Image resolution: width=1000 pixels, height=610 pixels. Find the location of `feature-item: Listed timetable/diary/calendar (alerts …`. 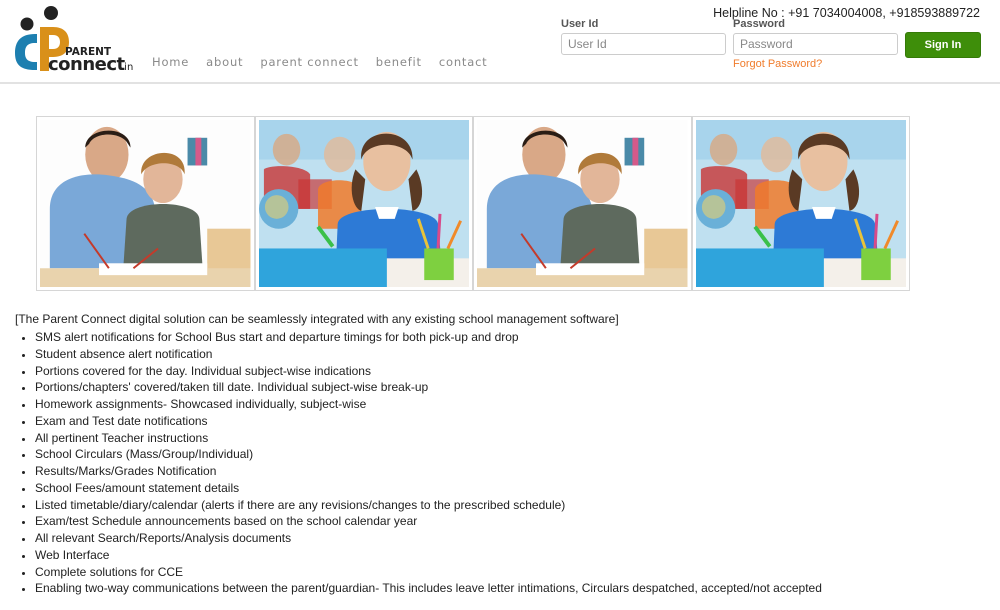

feature-item: Listed timetable/diary/calendar (alerts … is located at coordinates (422, 505).